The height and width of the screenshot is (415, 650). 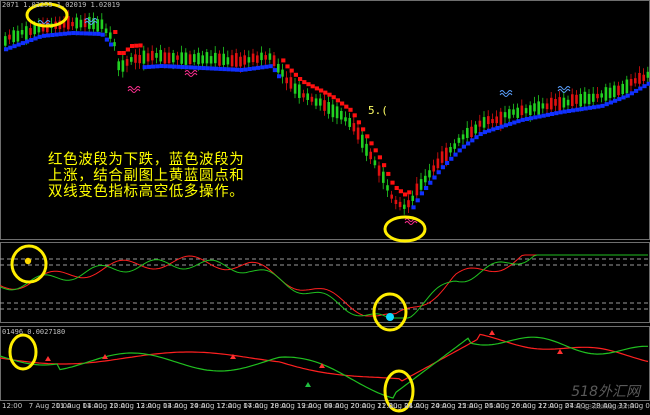 What do you see at coordinates (146, 192) in the screenshot?
I see `annotation-line-3: 双线变色指标高空低多操作。` at bounding box center [146, 192].